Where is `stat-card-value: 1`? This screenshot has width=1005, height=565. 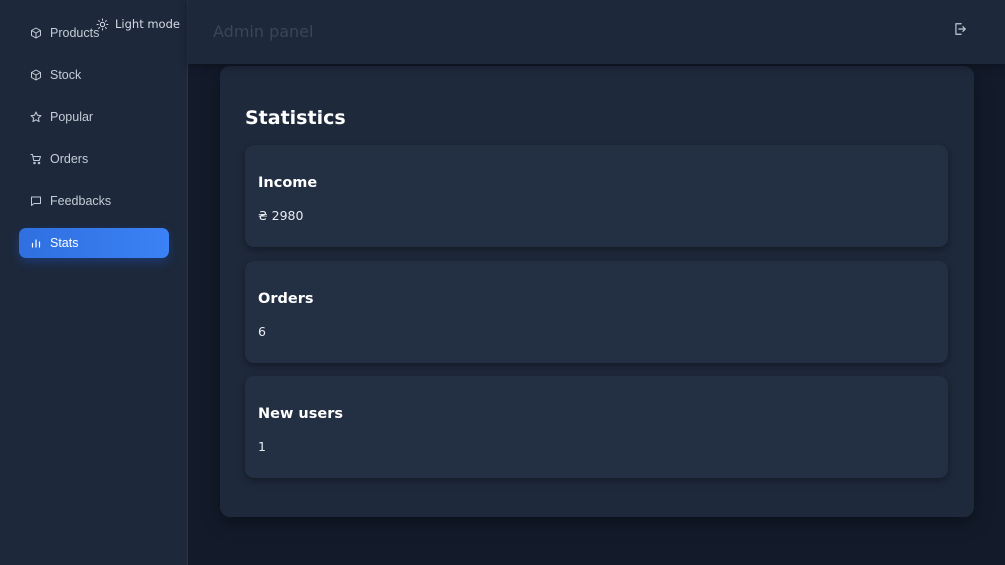
stat-card-value: 1 is located at coordinates (262, 446).